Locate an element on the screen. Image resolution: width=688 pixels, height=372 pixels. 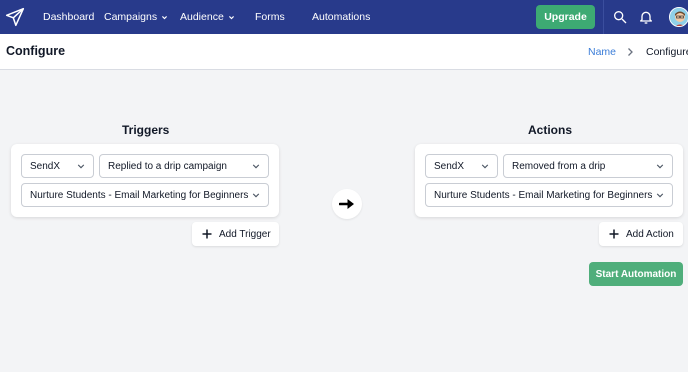
nav-dashboard: Dashboard is located at coordinates (68, 17).